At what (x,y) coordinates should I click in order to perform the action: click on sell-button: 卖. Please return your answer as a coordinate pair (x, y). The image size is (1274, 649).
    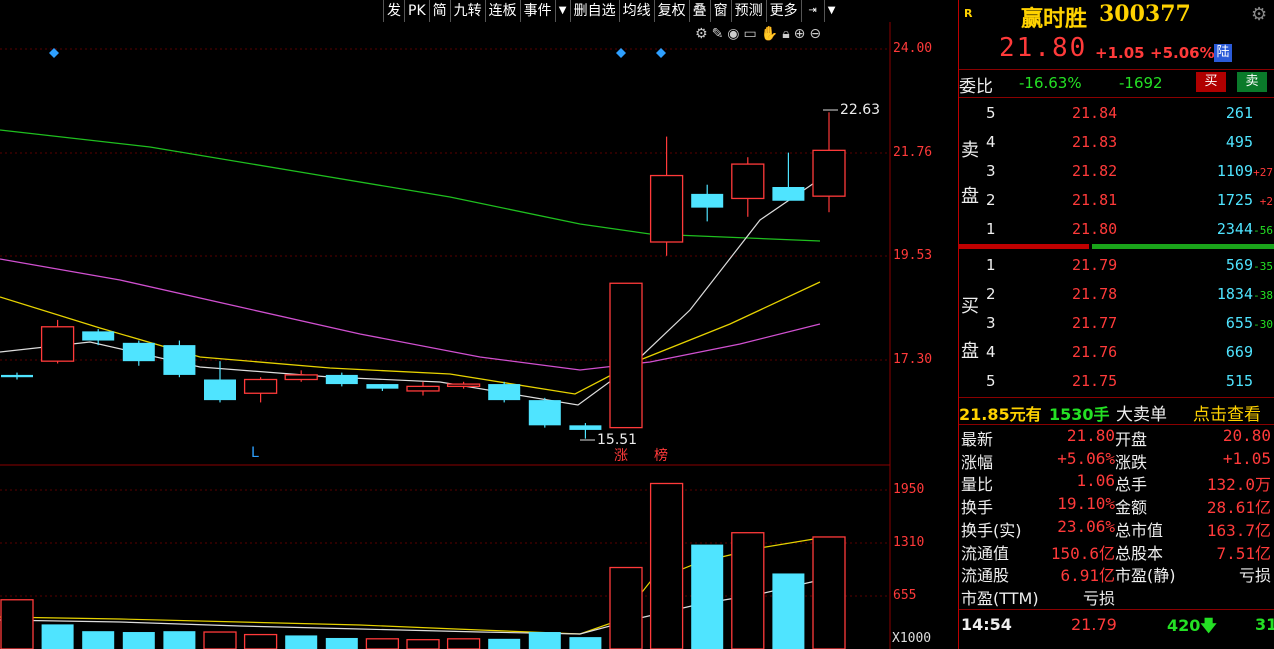
    Looking at the image, I should click on (1252, 82).